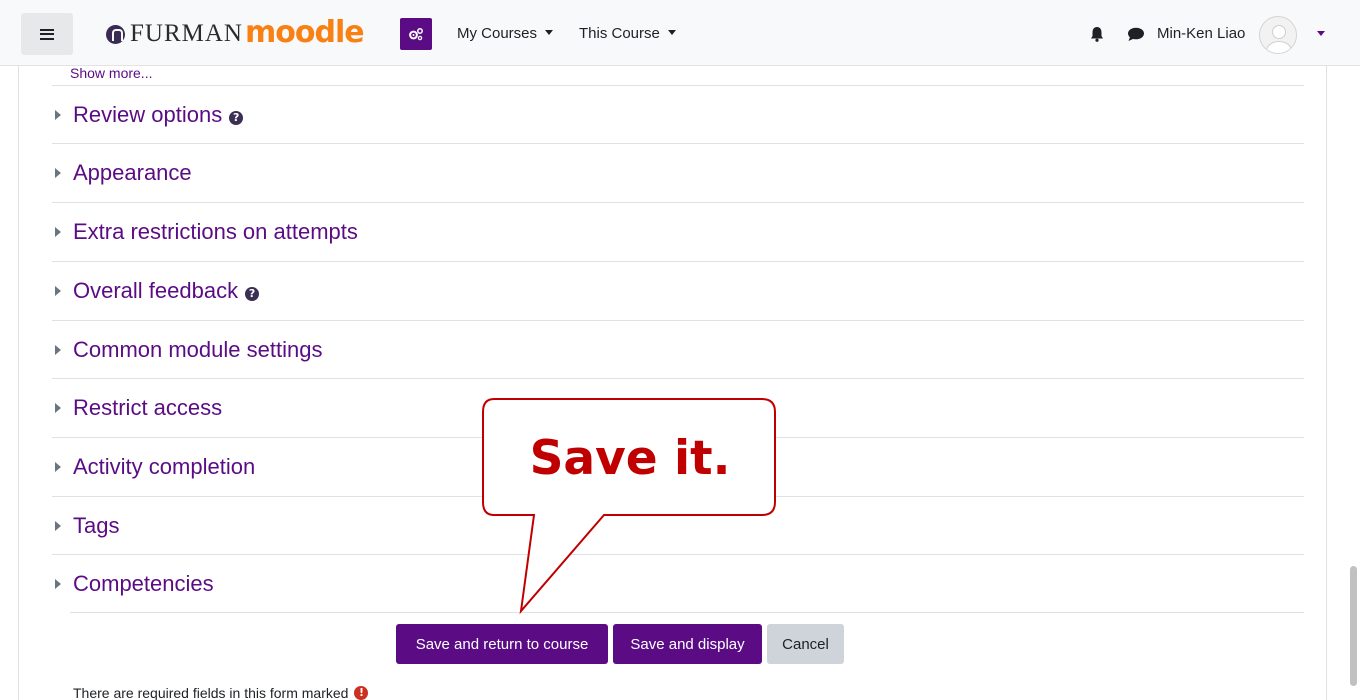  I want to click on section-label: Activity completion, so click(164, 466).